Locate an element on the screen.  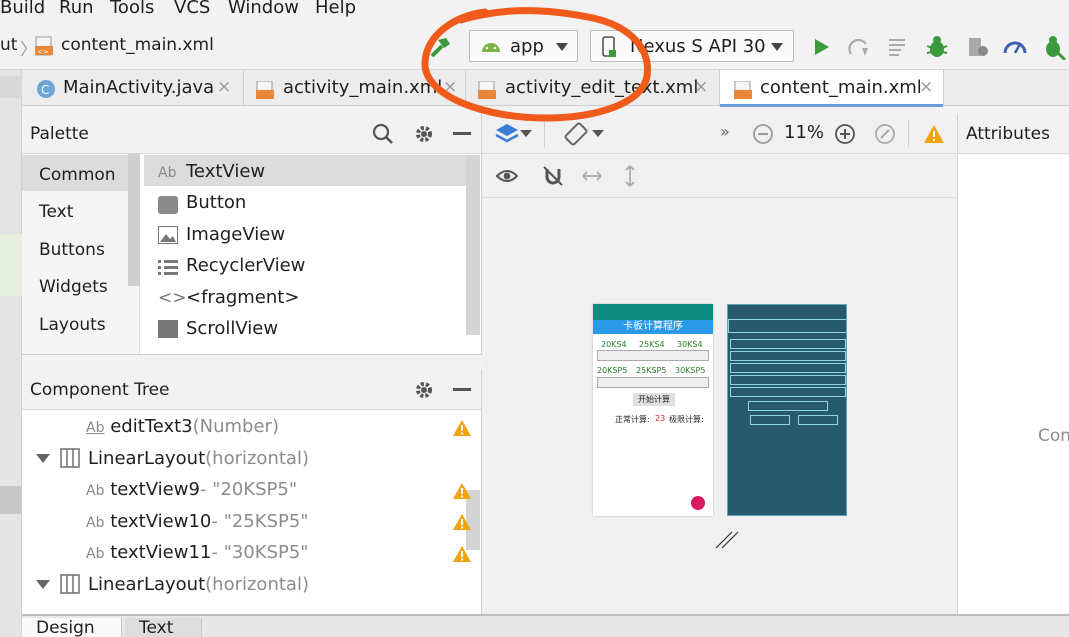
preview-normal-label: 正常计算: is located at coordinates (632, 419).